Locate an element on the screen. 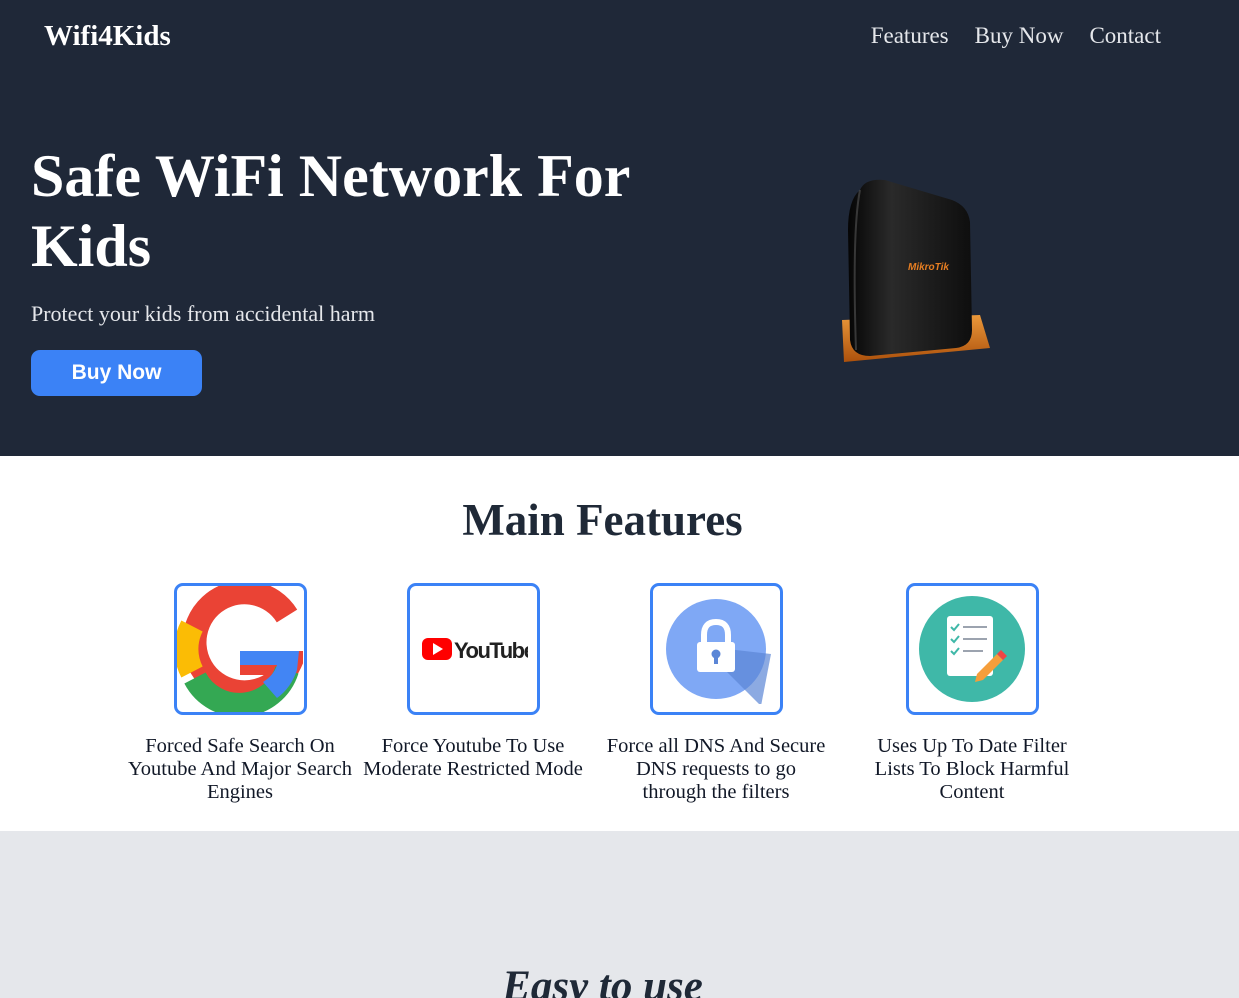  youtube-icon: YouTube is located at coordinates (473, 649).